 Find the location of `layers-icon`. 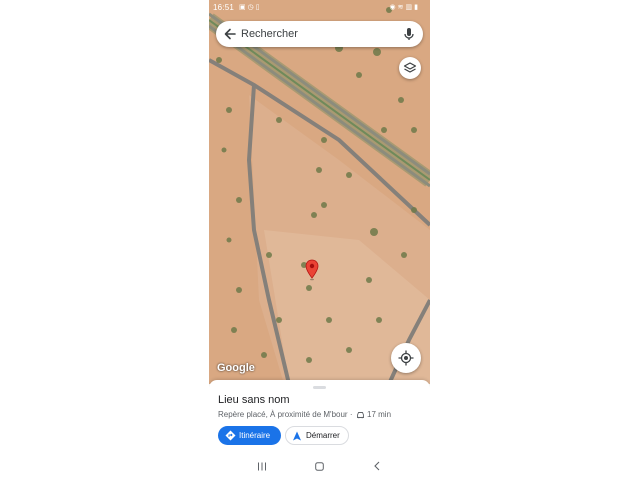

layers-icon is located at coordinates (410, 67).